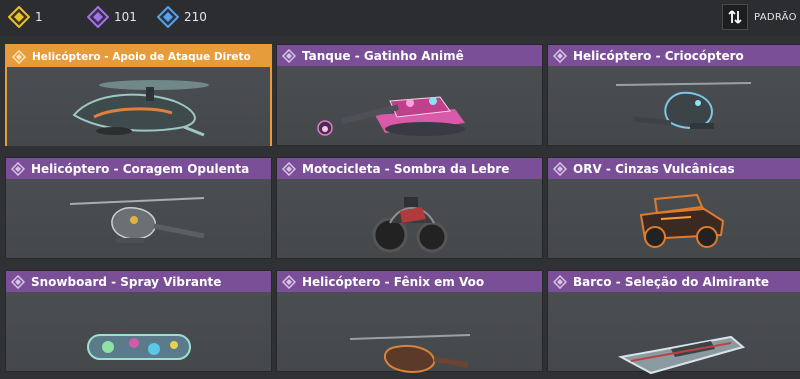  I want to click on card-title: Helicóptero - Fênix em Voo, so click(393, 281).